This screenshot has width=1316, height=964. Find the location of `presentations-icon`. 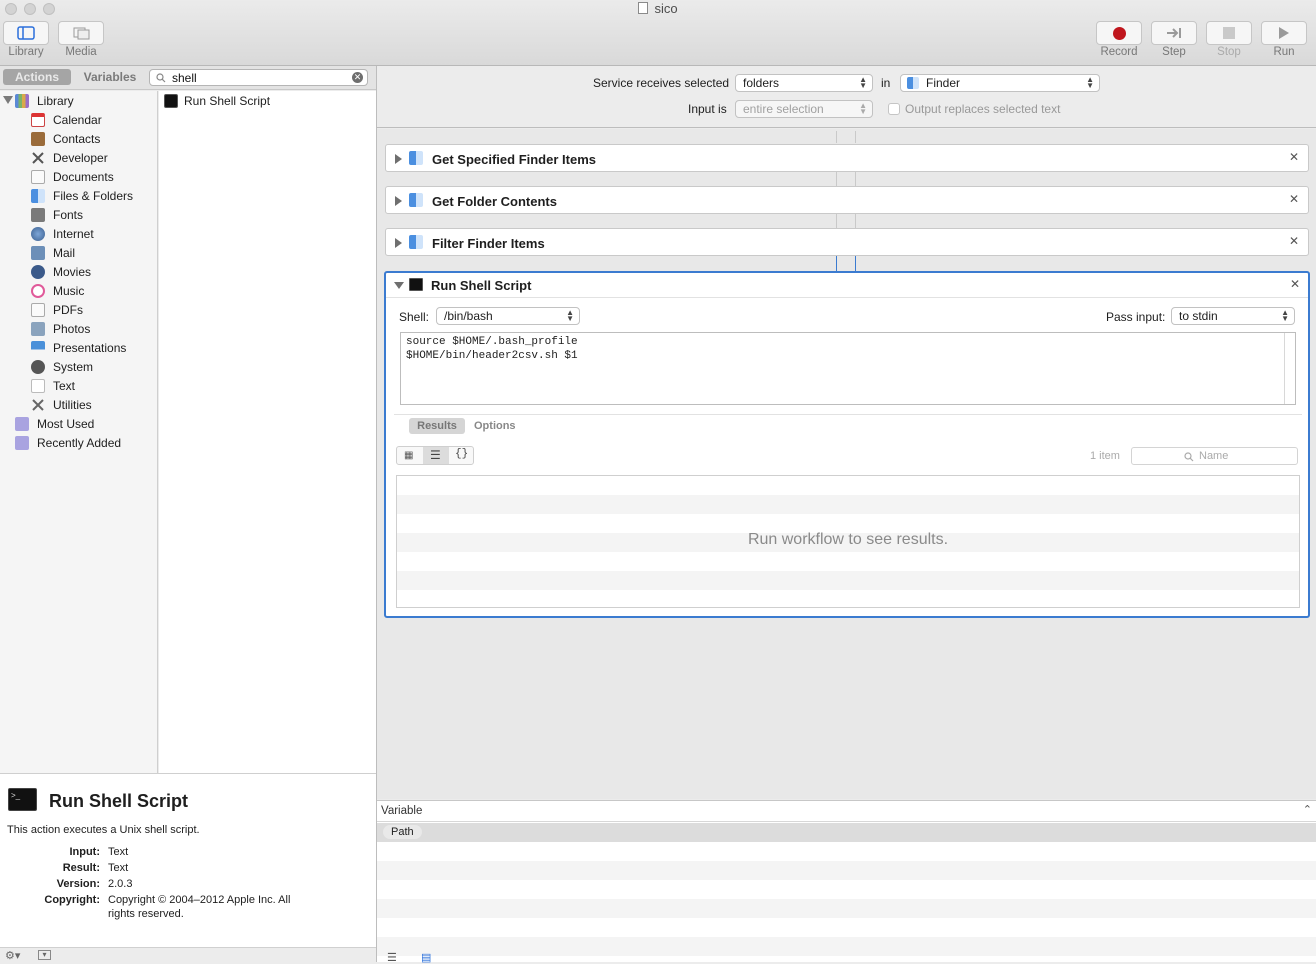

presentations-icon is located at coordinates (38, 347).